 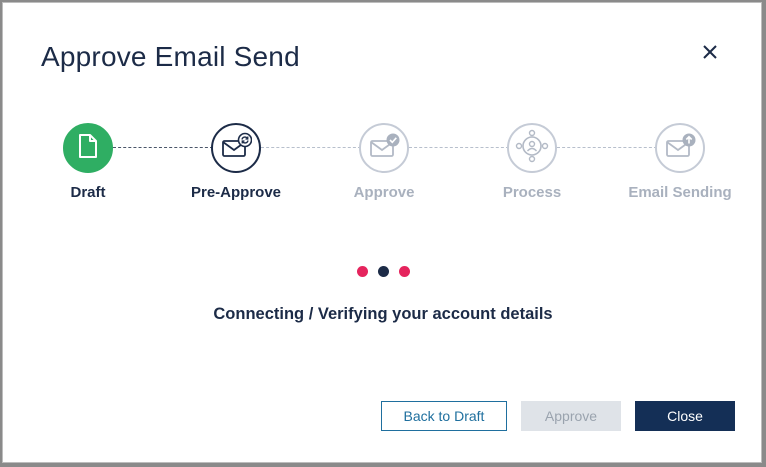 What do you see at coordinates (236, 192) in the screenshot?
I see `step-label-pre-approve: Pre-Approve` at bounding box center [236, 192].